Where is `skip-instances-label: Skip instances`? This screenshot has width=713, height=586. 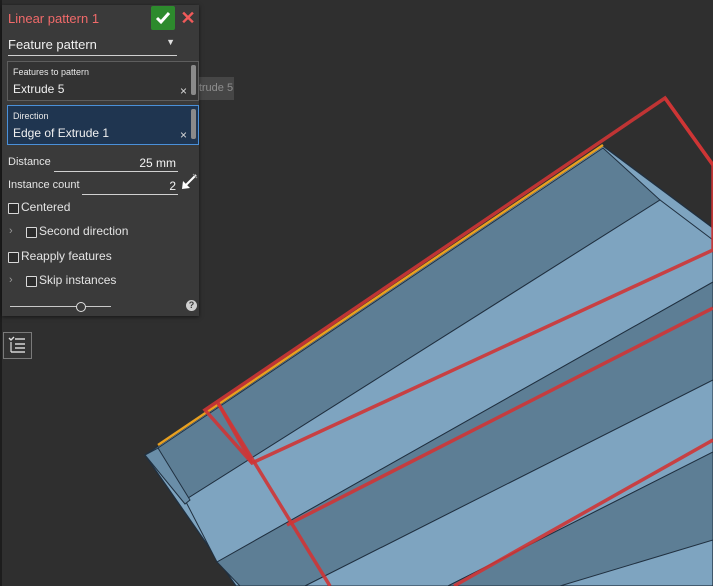 skip-instances-label: Skip instances is located at coordinates (78, 280).